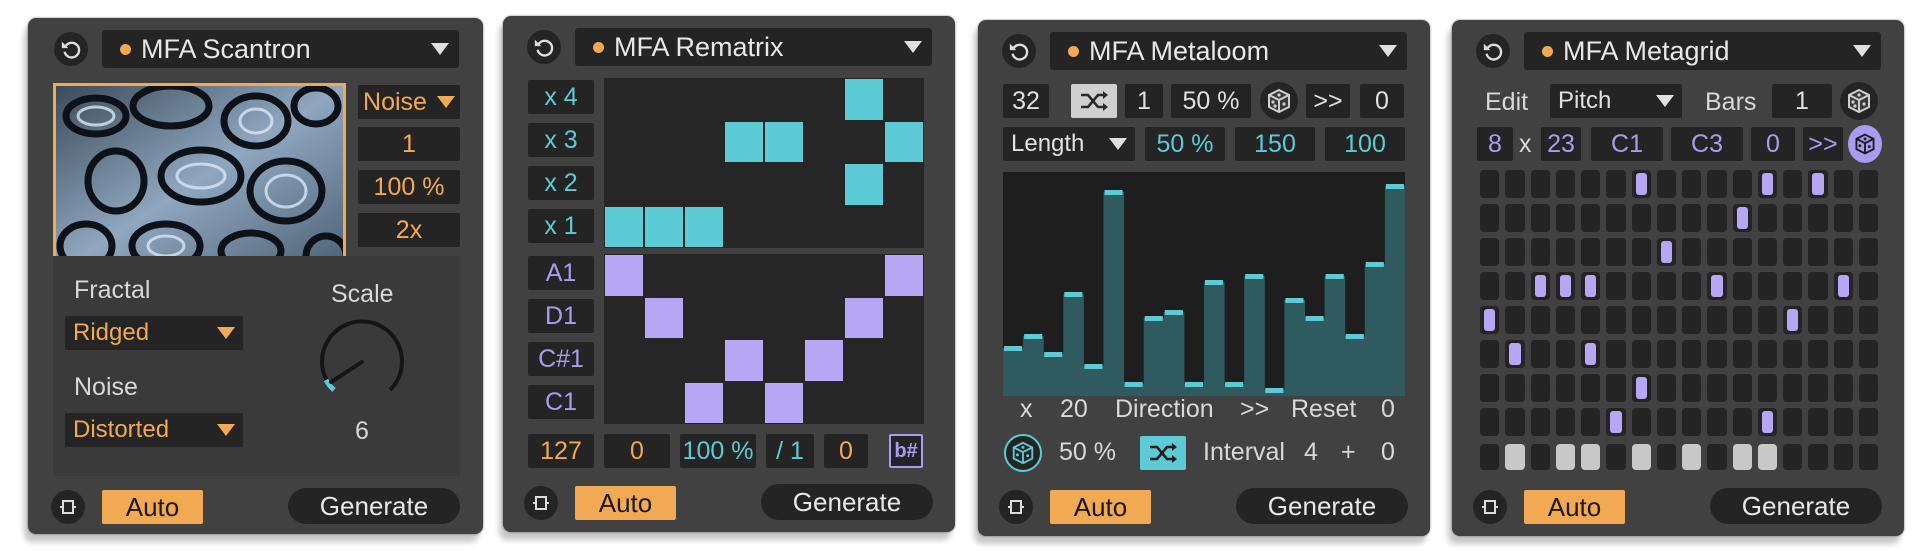 This screenshot has height=551, width=1920. I want to click on edit-mode-dropdown: Pitch, so click(1616, 101).